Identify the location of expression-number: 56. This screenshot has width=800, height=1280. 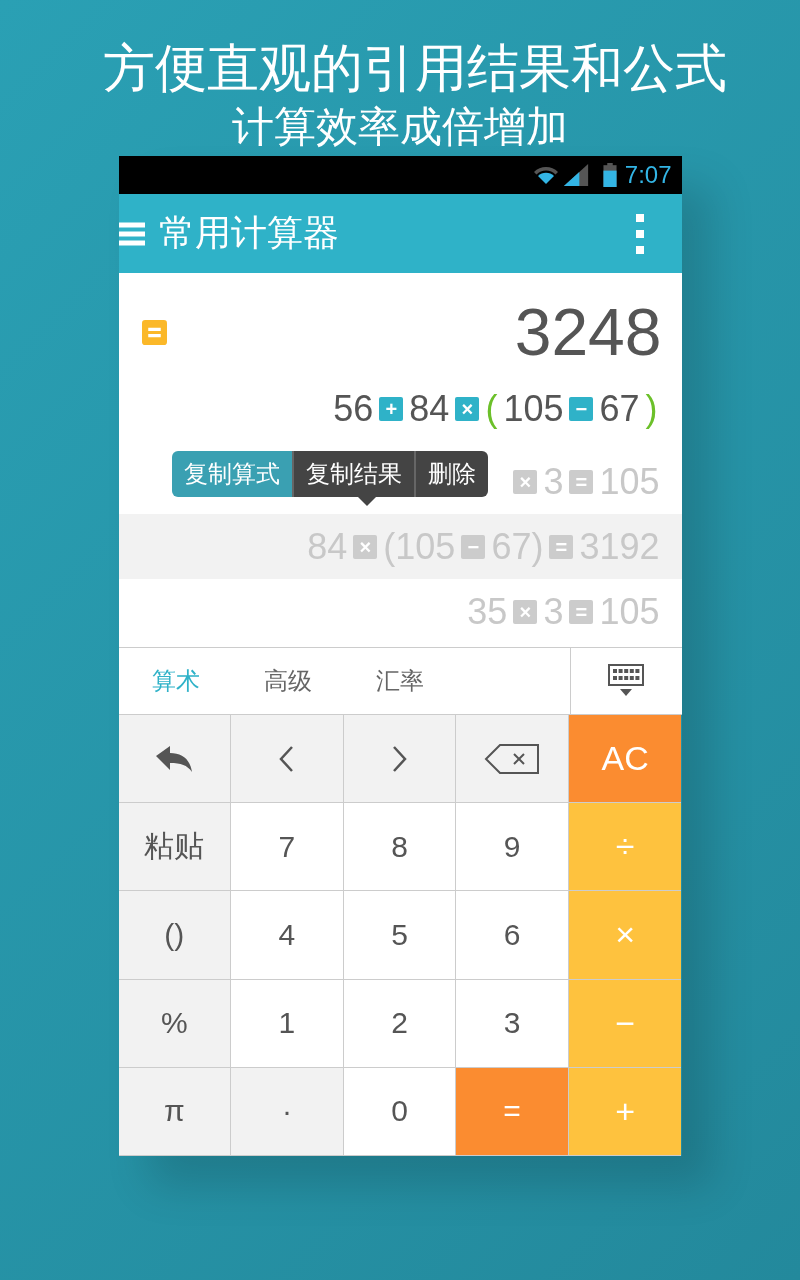
(353, 409).